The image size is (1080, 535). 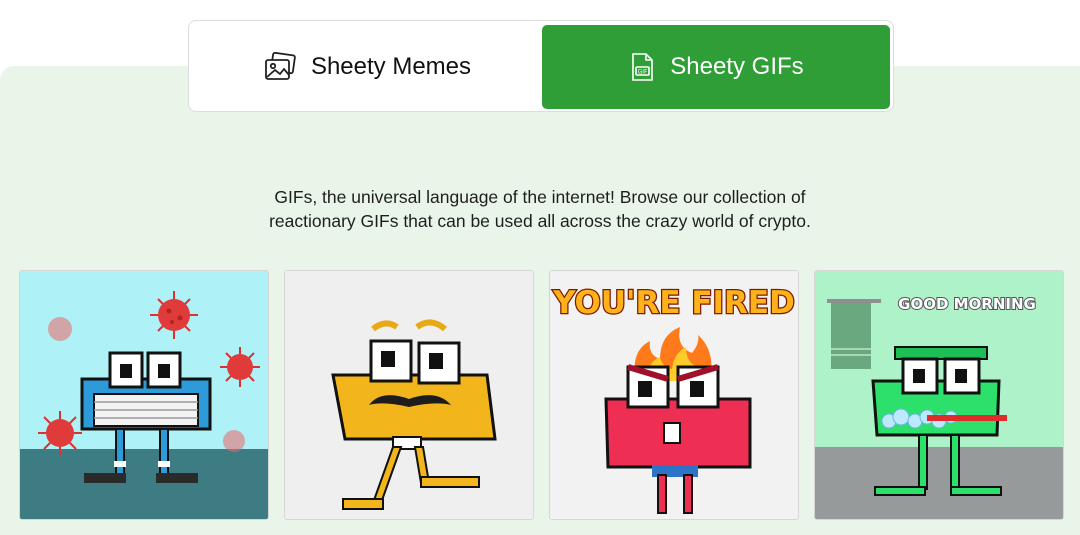 I want to click on gif-image-toothbrush-sheety: GOOD MORNING, so click(x=939, y=395).